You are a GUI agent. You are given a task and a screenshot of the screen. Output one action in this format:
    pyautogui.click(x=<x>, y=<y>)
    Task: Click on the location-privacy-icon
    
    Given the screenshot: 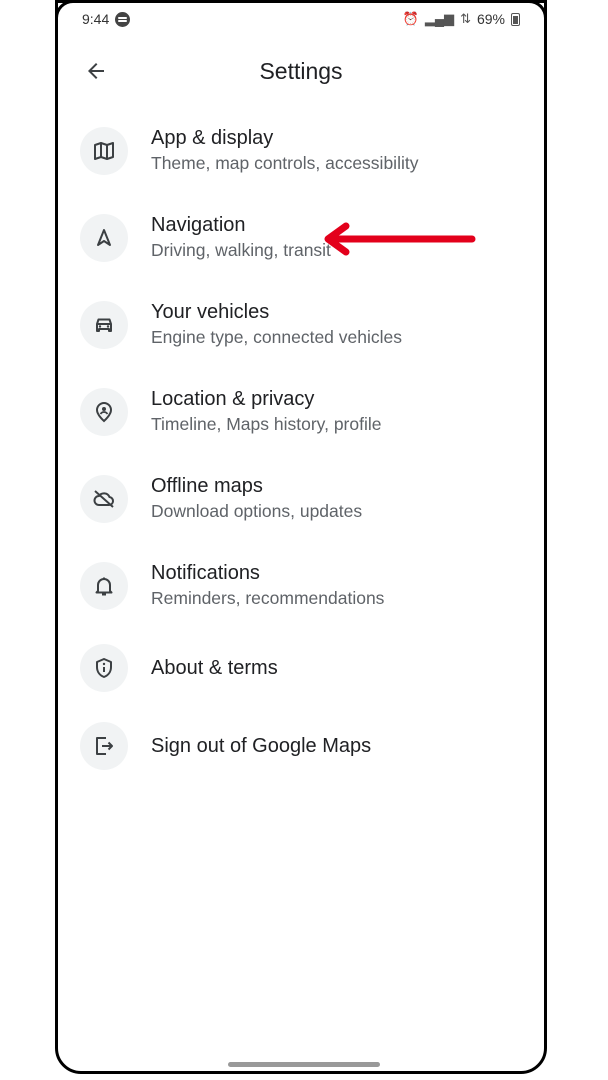 What is the action you would take?
    pyautogui.click(x=104, y=411)
    